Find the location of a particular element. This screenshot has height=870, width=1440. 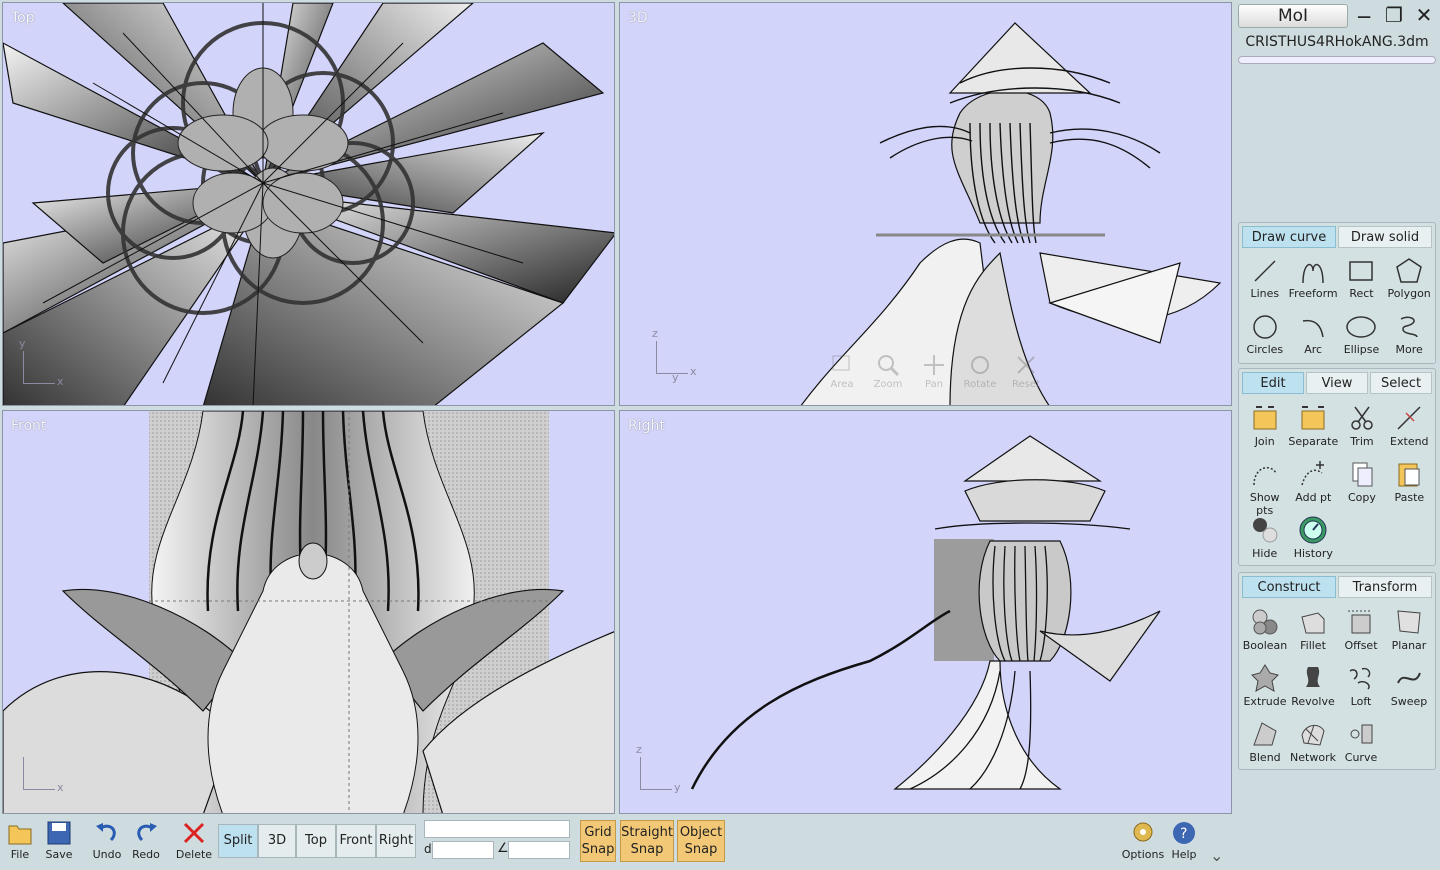

planar-icon is located at coordinates (1409, 622).